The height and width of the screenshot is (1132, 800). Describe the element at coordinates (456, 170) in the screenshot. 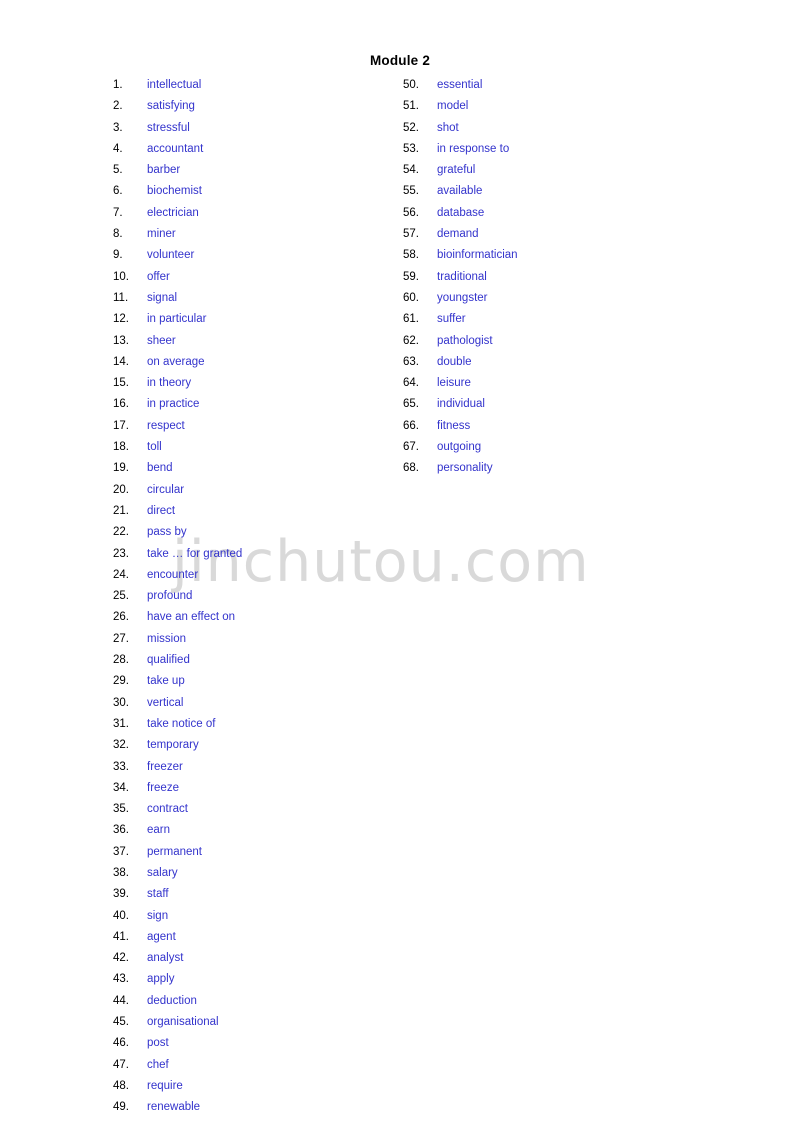

I see `vocabulary-item-term: grateful` at that location.